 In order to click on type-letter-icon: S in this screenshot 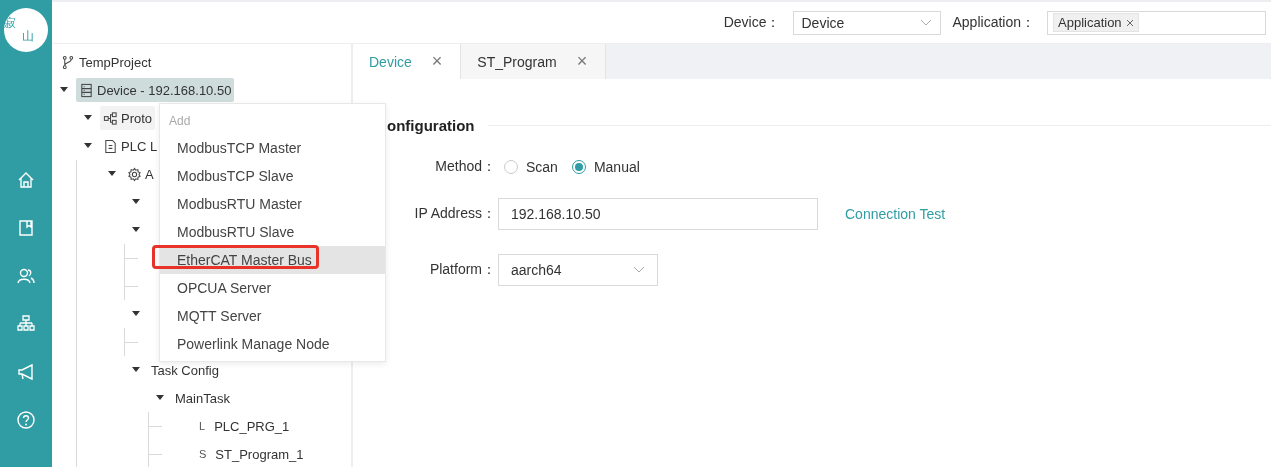, I will do `click(203, 454)`.